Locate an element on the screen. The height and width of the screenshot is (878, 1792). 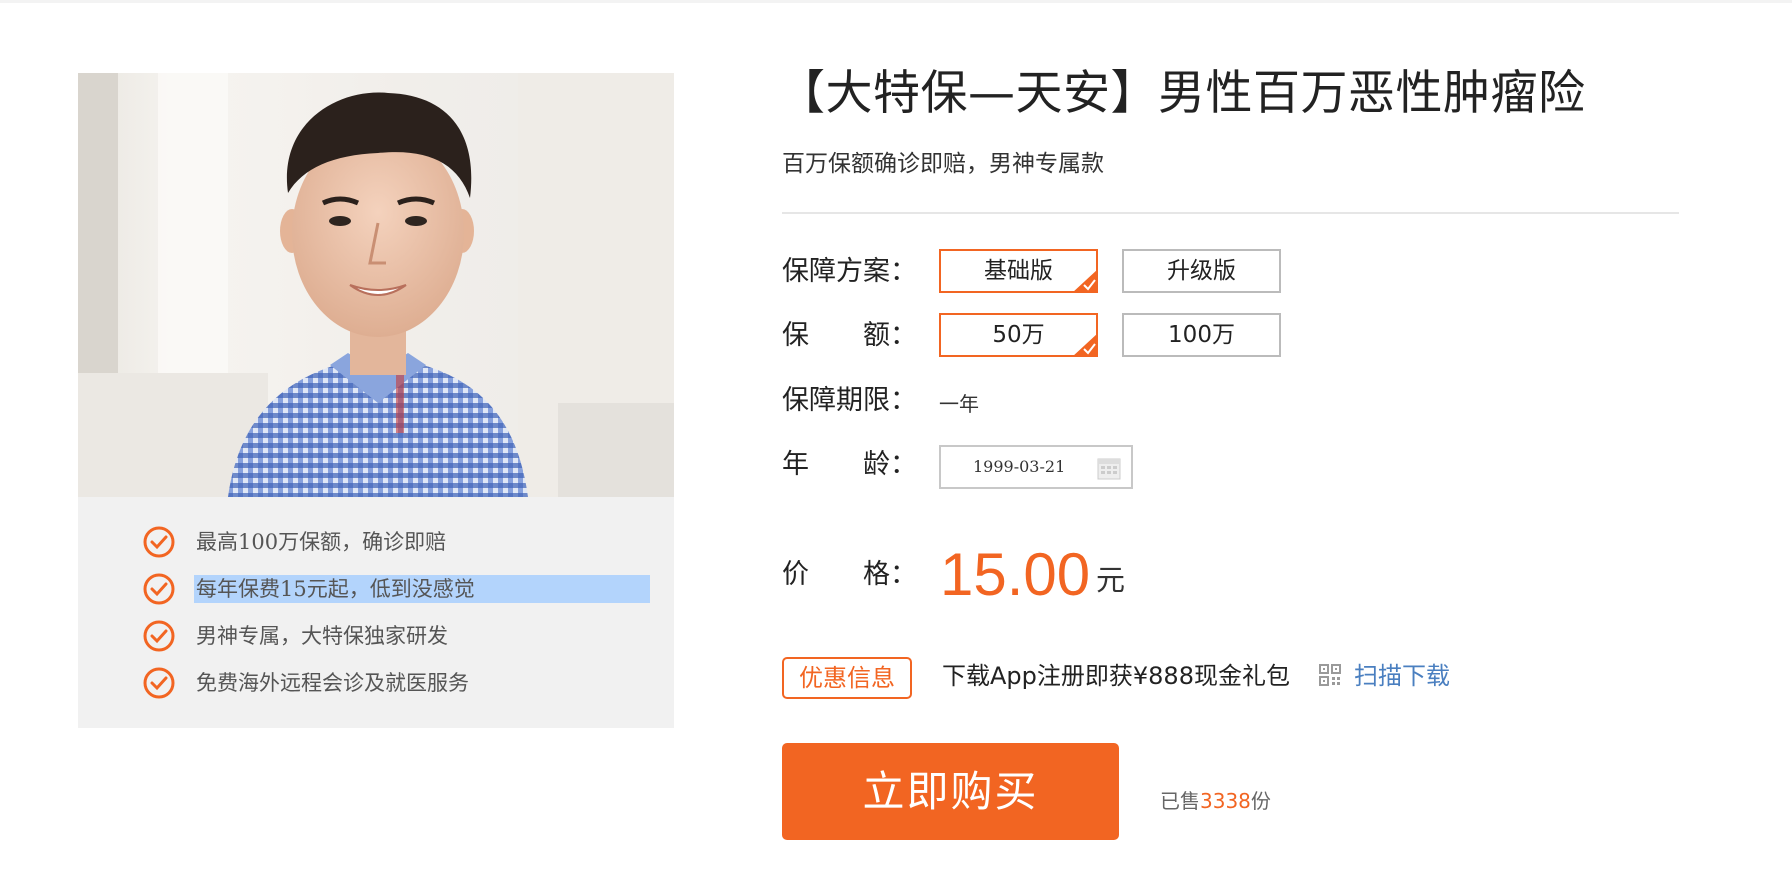
amount-option-50w: 50万 is located at coordinates (1018, 335).